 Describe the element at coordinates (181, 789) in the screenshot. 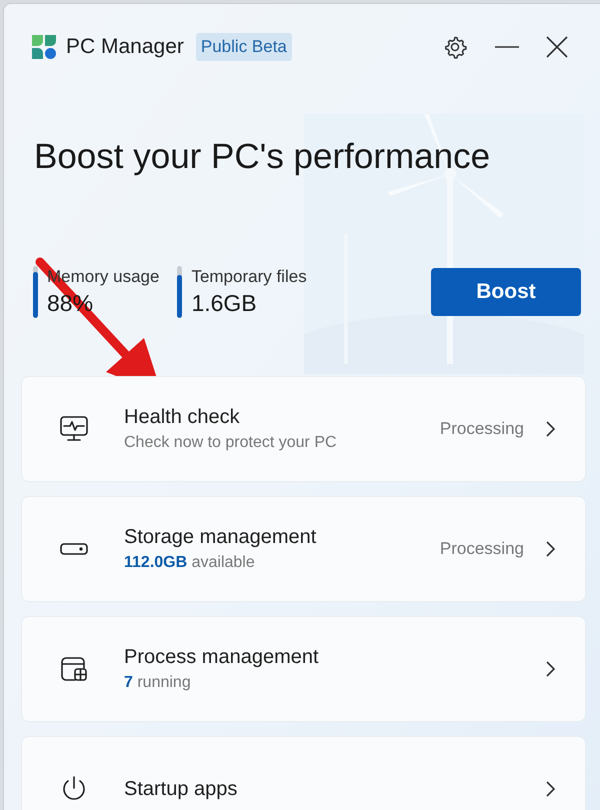

I see `card-title: Startup apps` at that location.